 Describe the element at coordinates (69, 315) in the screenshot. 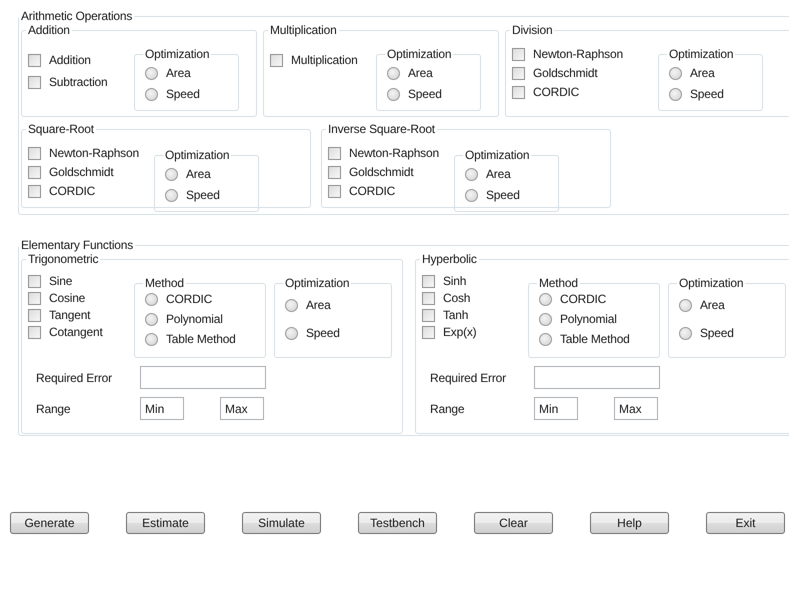

I see `checkbox-label: Tangent` at that location.